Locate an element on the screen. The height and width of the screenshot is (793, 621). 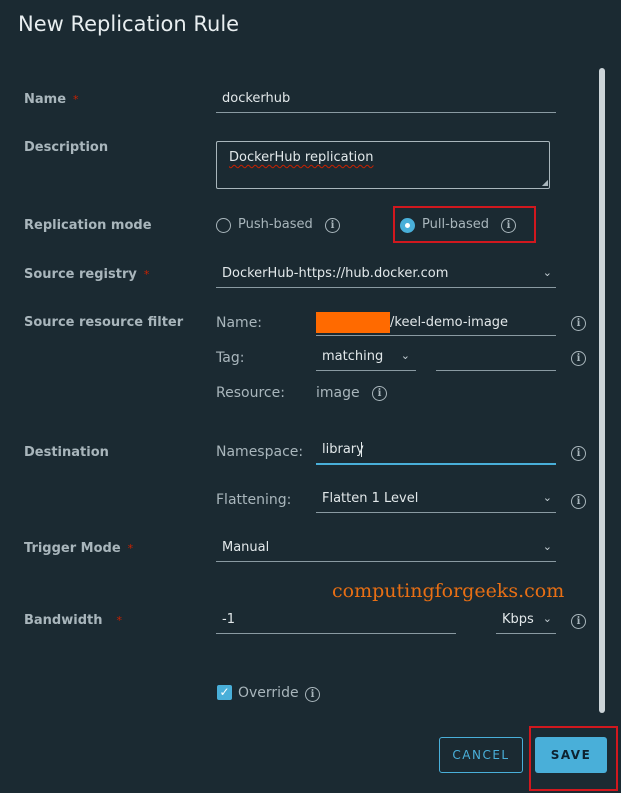
source-registry-select: DockerHub-https://hub.docker.com ⌄ is located at coordinates (386, 274).